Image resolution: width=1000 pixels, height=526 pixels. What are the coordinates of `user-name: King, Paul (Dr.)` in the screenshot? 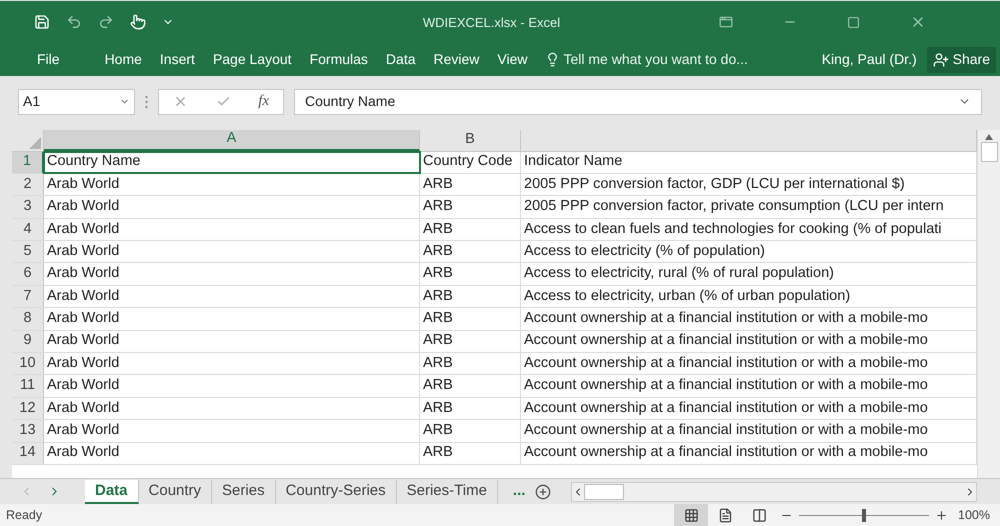 It's located at (869, 59).